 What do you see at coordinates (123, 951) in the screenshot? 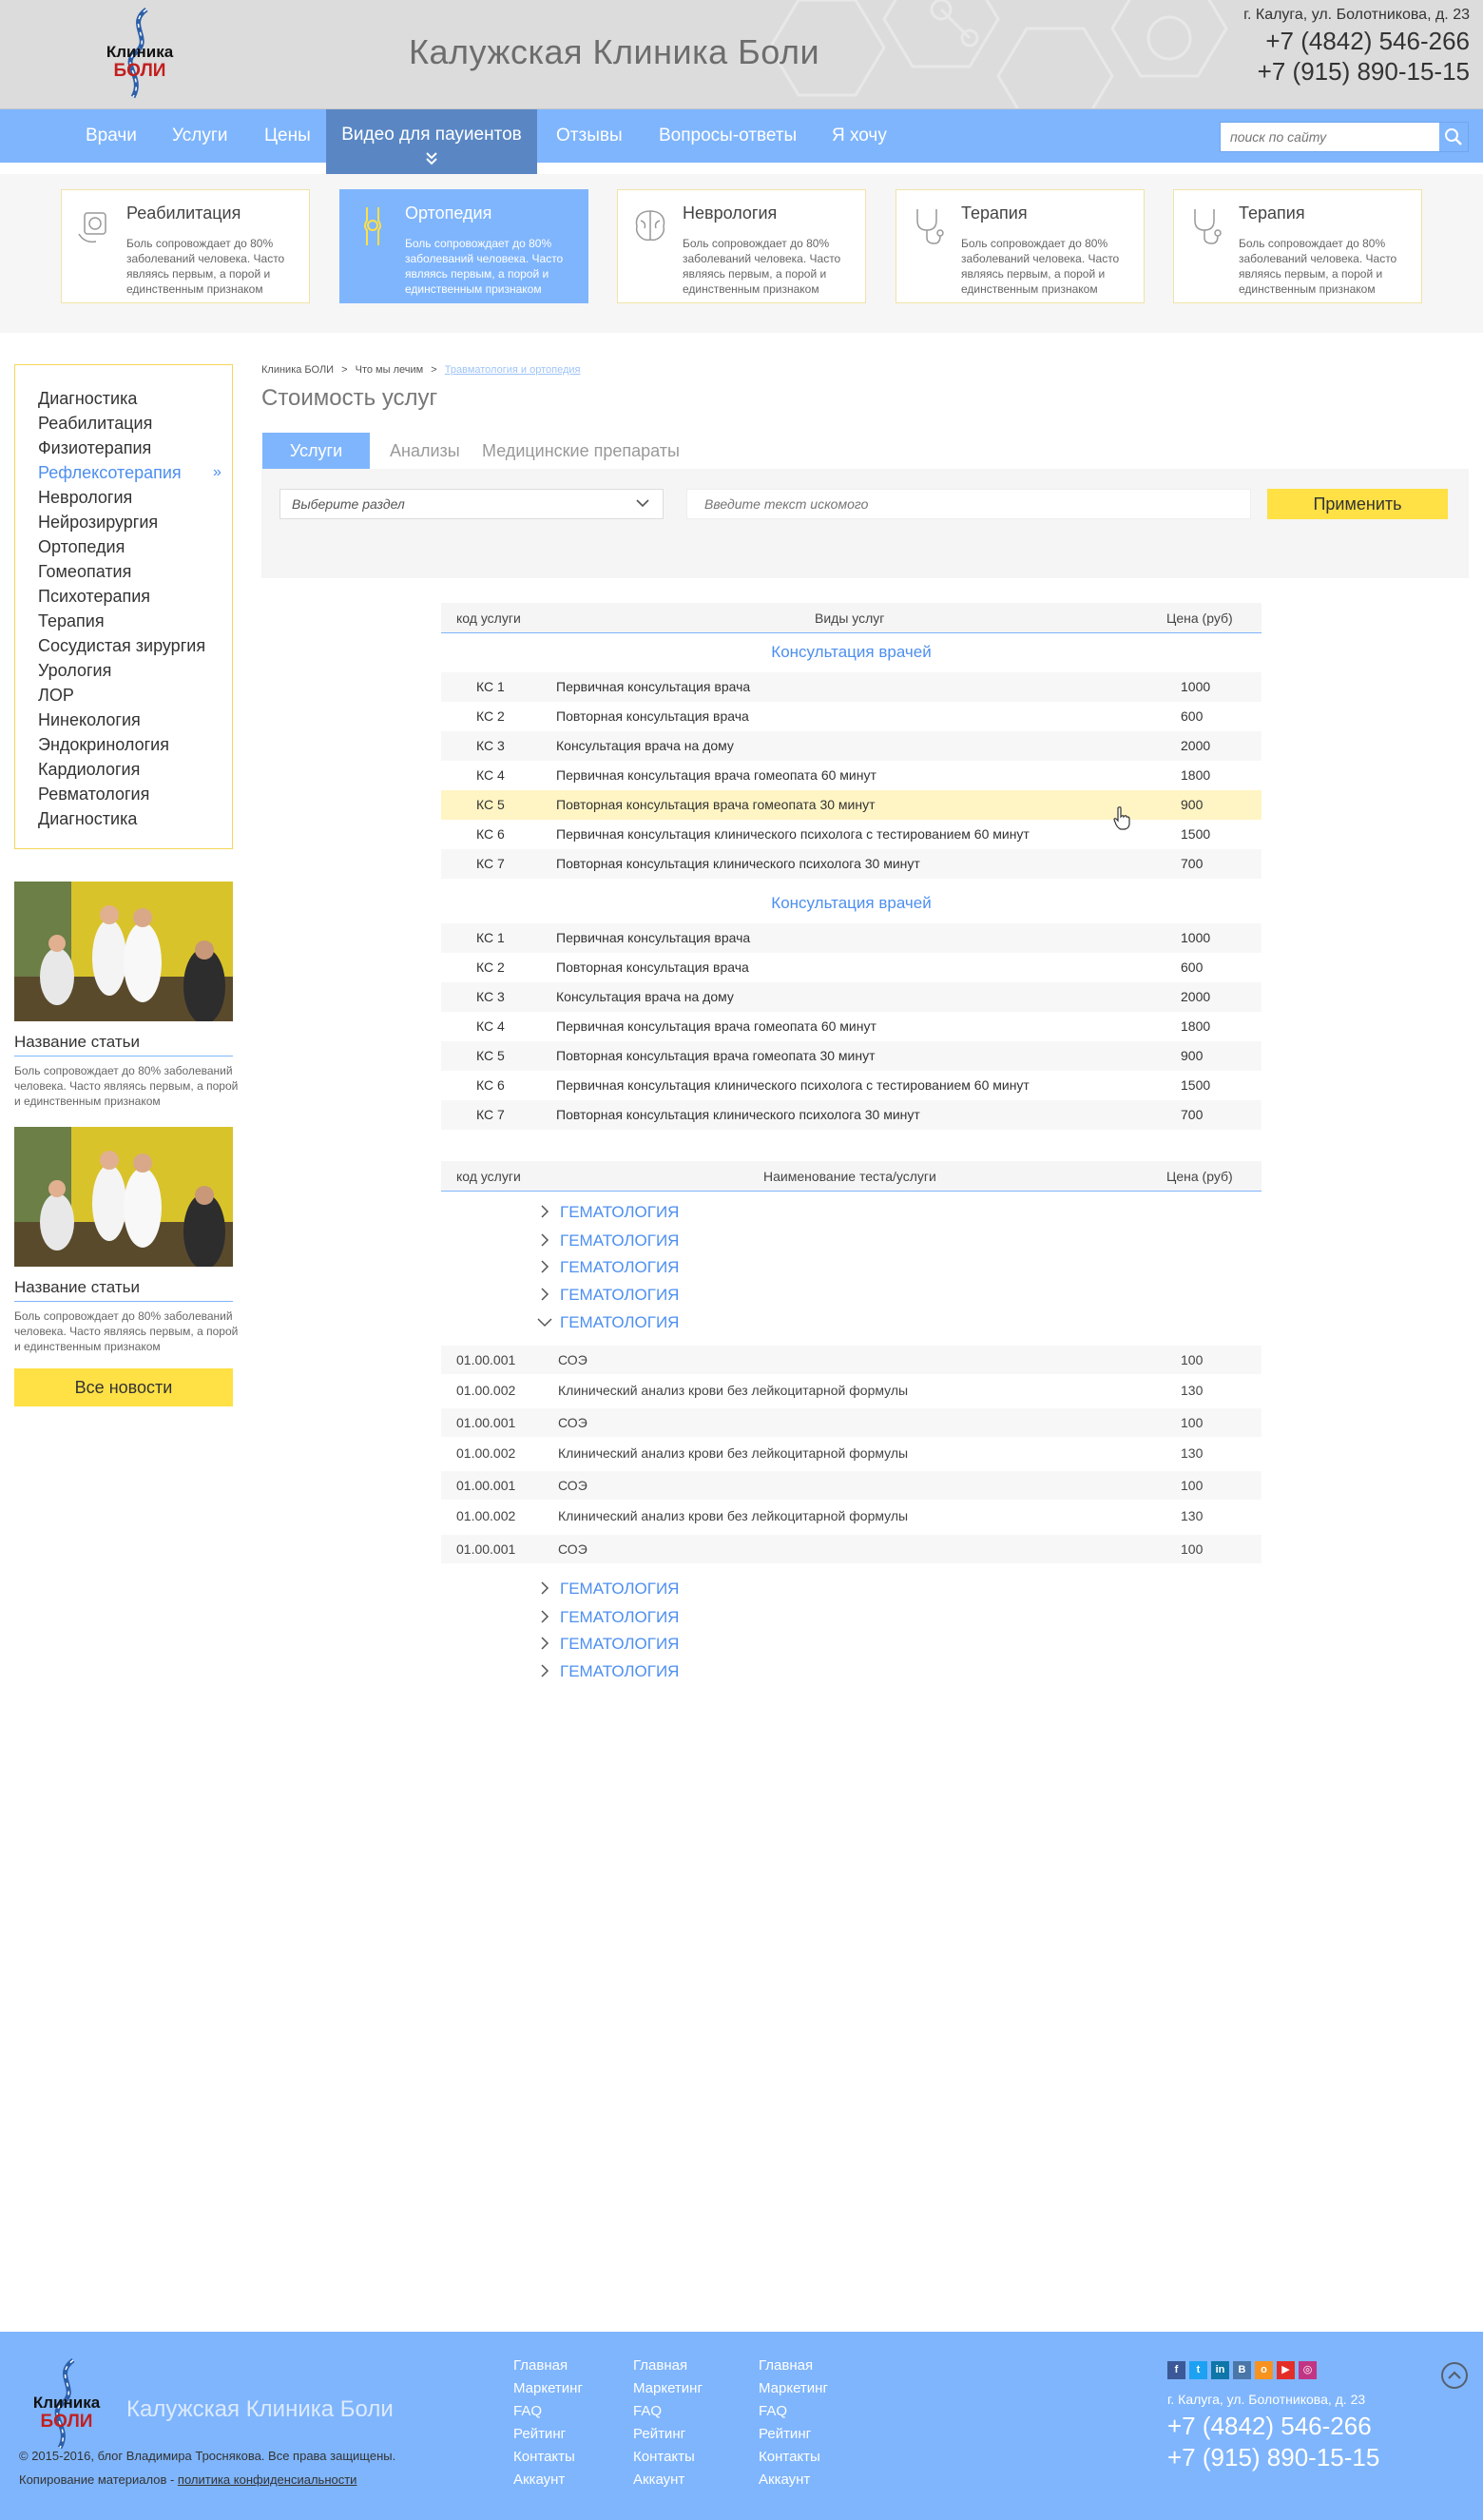
I see `article-image` at bounding box center [123, 951].